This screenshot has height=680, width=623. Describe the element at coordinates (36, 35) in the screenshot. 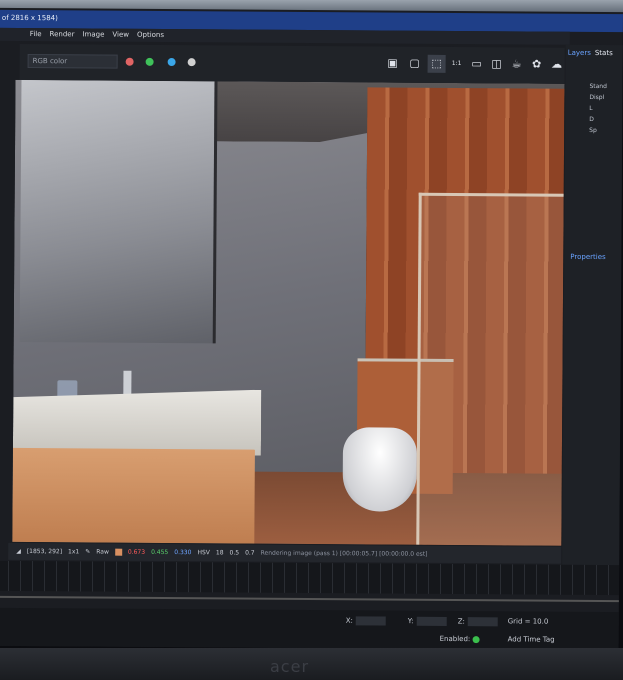

I see `menu-file: File` at that location.